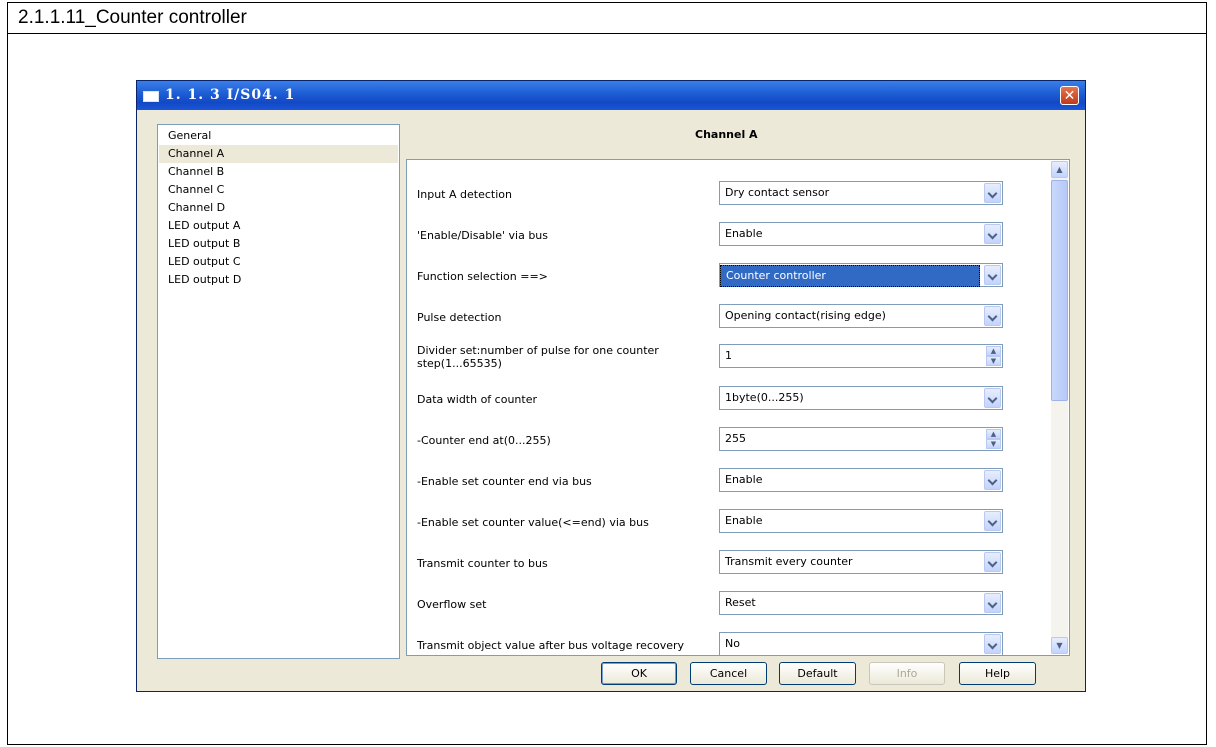 Image resolution: width=1216 pixels, height=747 pixels. I want to click on nav-item-led-output-c: LED output C, so click(278, 262).